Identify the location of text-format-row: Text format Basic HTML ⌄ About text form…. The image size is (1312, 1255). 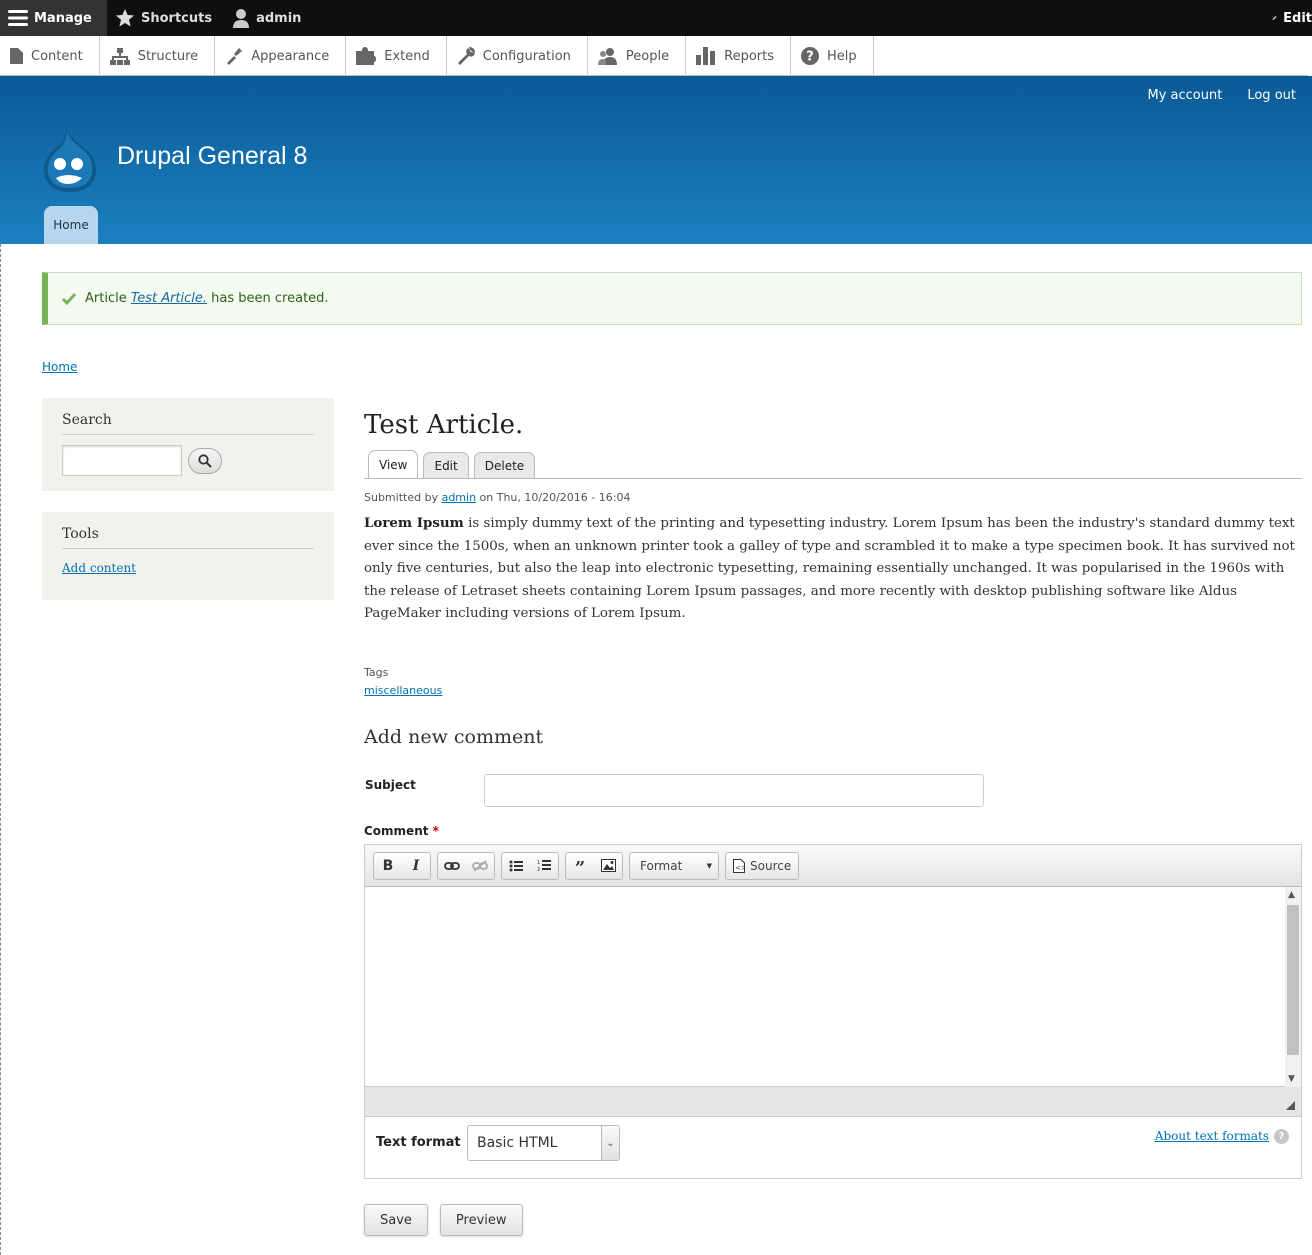
(833, 1147).